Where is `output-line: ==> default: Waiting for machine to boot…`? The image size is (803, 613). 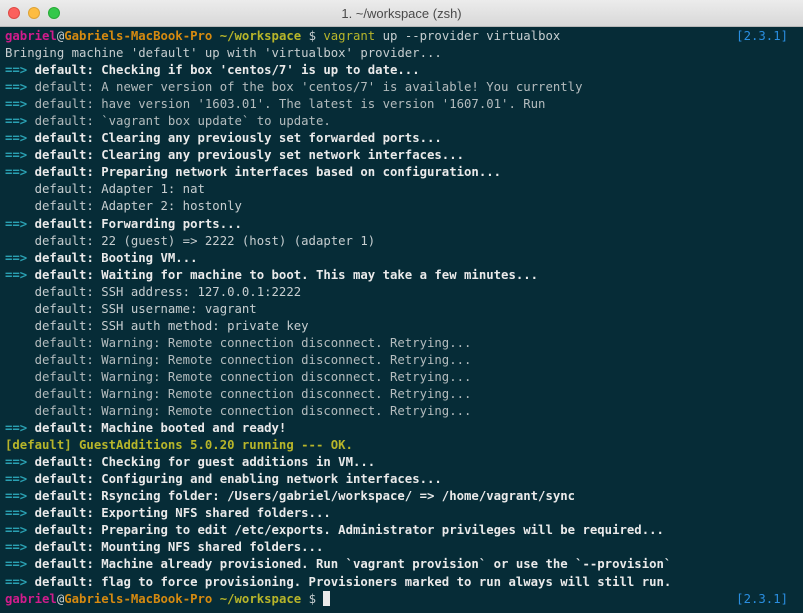 output-line: ==> default: Waiting for machine to boot… is located at coordinates (272, 274).